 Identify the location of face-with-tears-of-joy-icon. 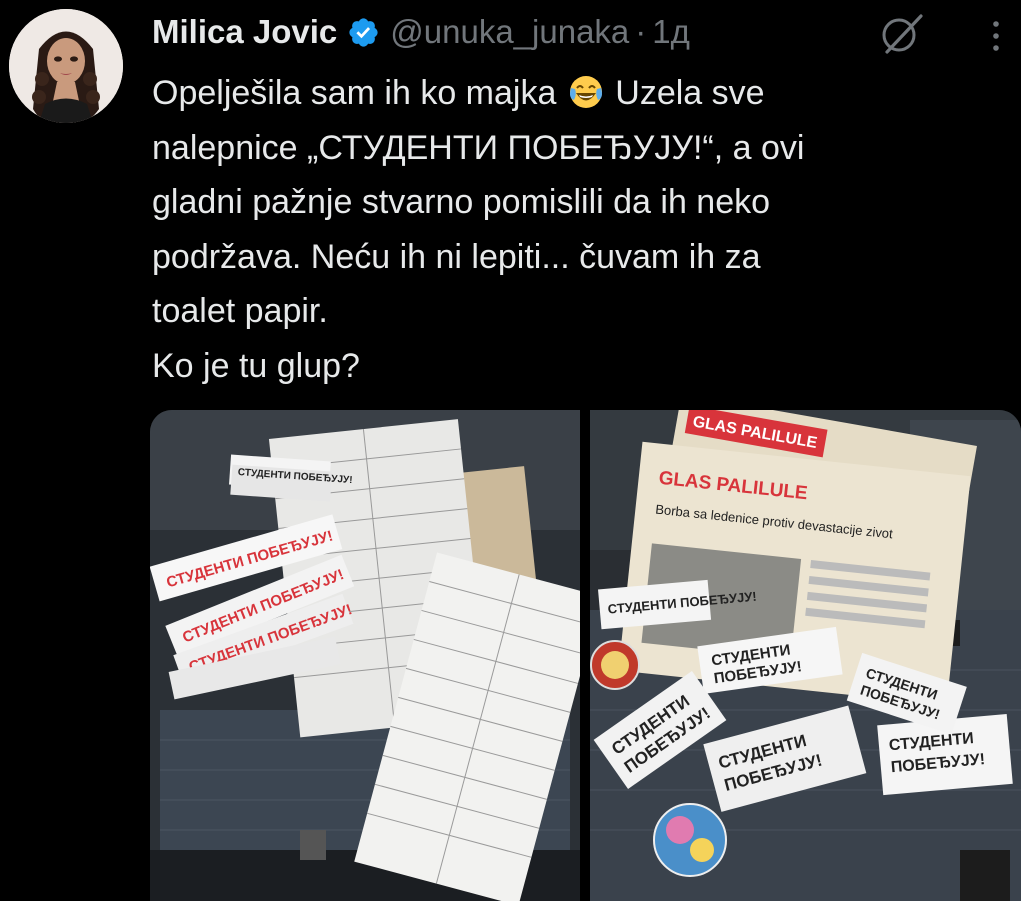
(586, 90).